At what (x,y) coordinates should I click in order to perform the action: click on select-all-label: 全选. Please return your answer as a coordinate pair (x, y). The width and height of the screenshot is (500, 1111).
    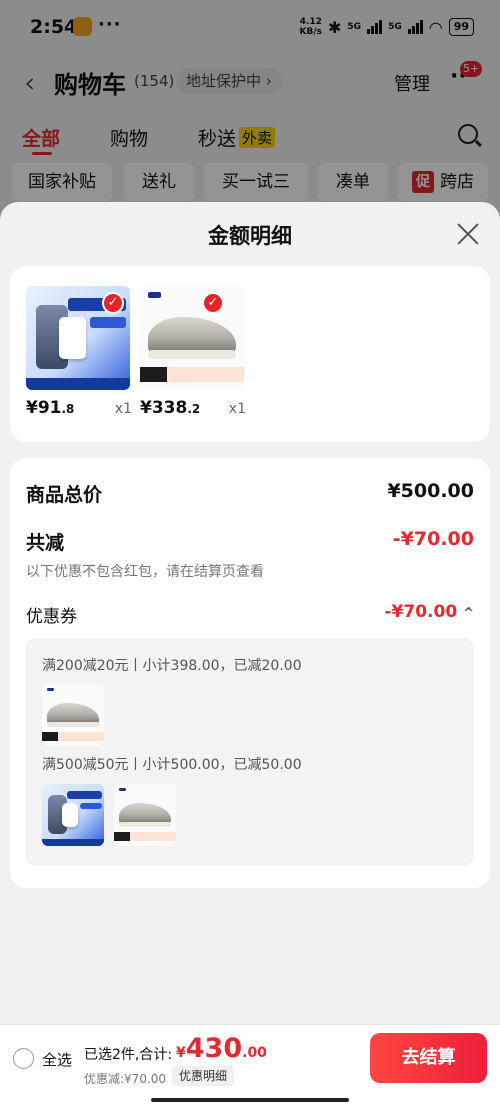
    Looking at the image, I should click on (57, 1059).